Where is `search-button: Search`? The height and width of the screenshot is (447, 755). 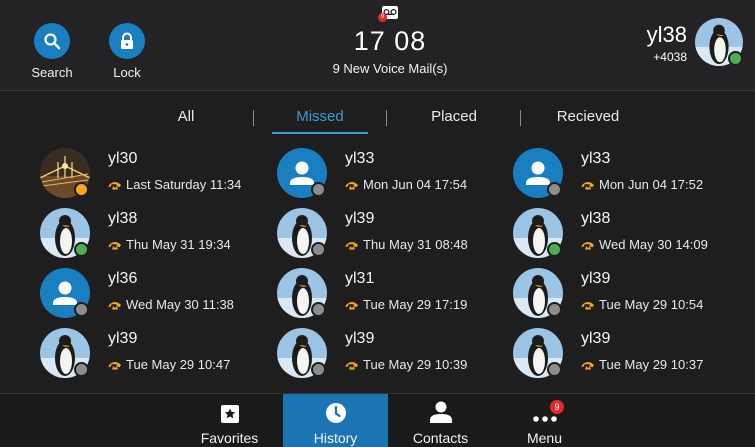
search-button: Search is located at coordinates (52, 51).